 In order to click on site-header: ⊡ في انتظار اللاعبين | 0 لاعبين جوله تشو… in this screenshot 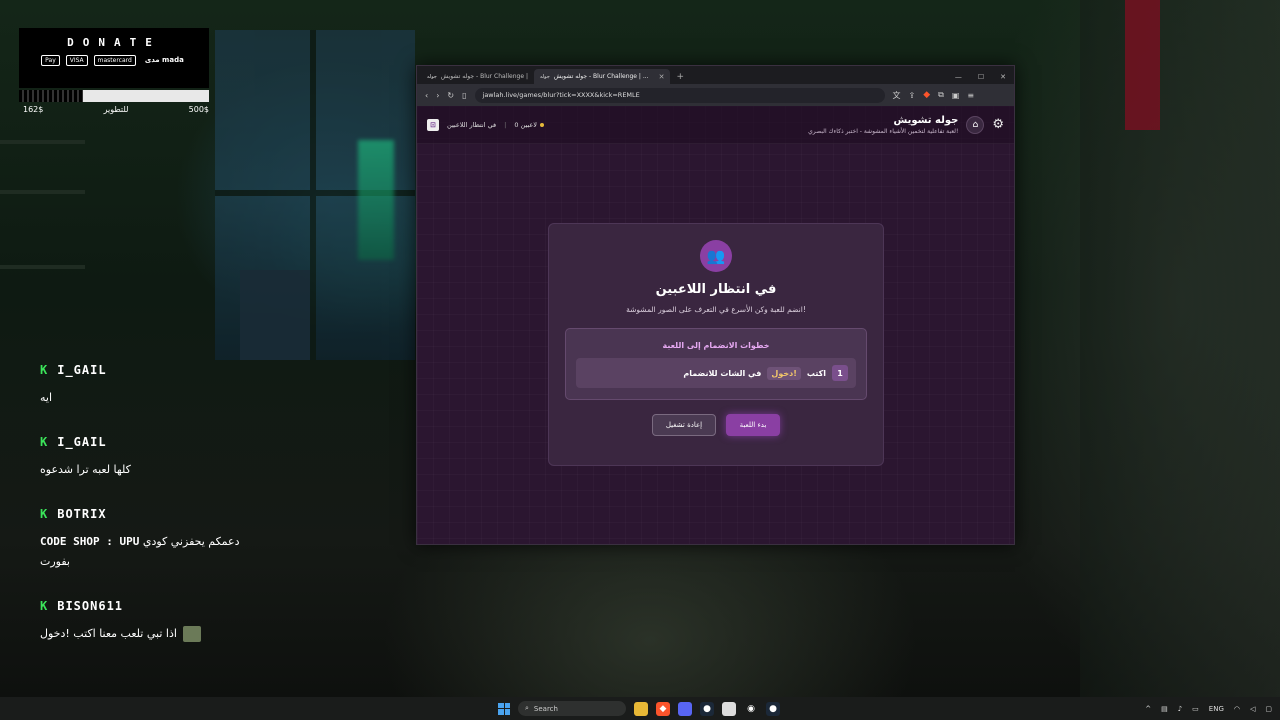, I will do `click(715, 125)`.